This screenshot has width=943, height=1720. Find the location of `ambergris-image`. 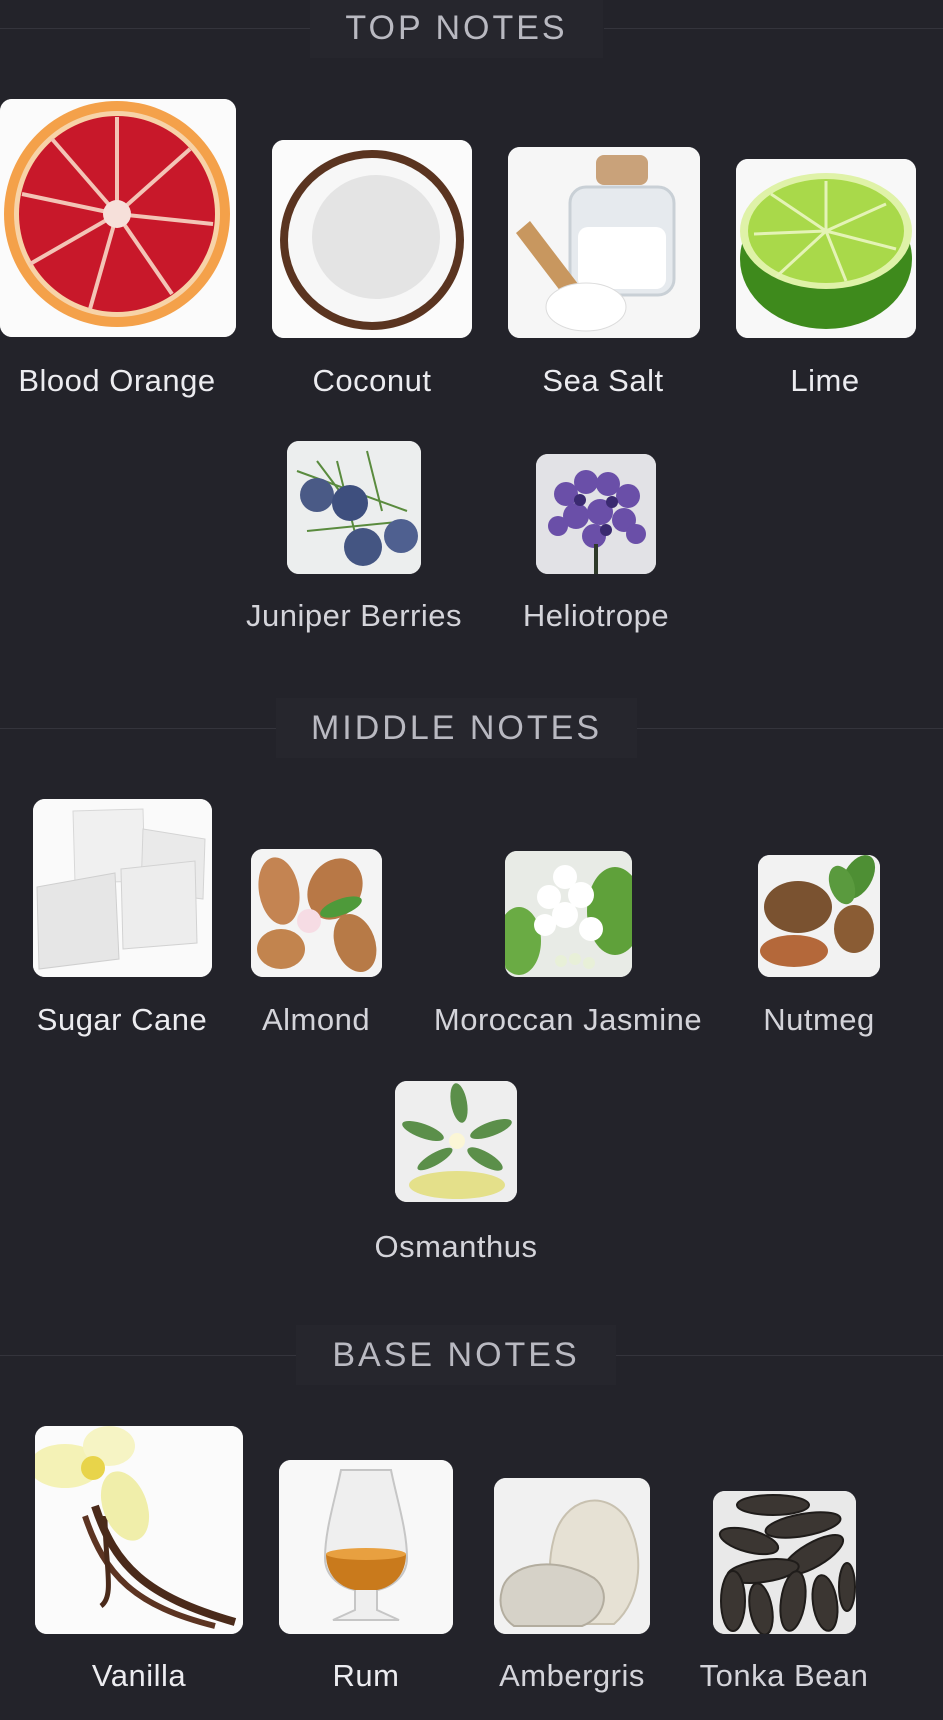

ambergris-image is located at coordinates (572, 1556).